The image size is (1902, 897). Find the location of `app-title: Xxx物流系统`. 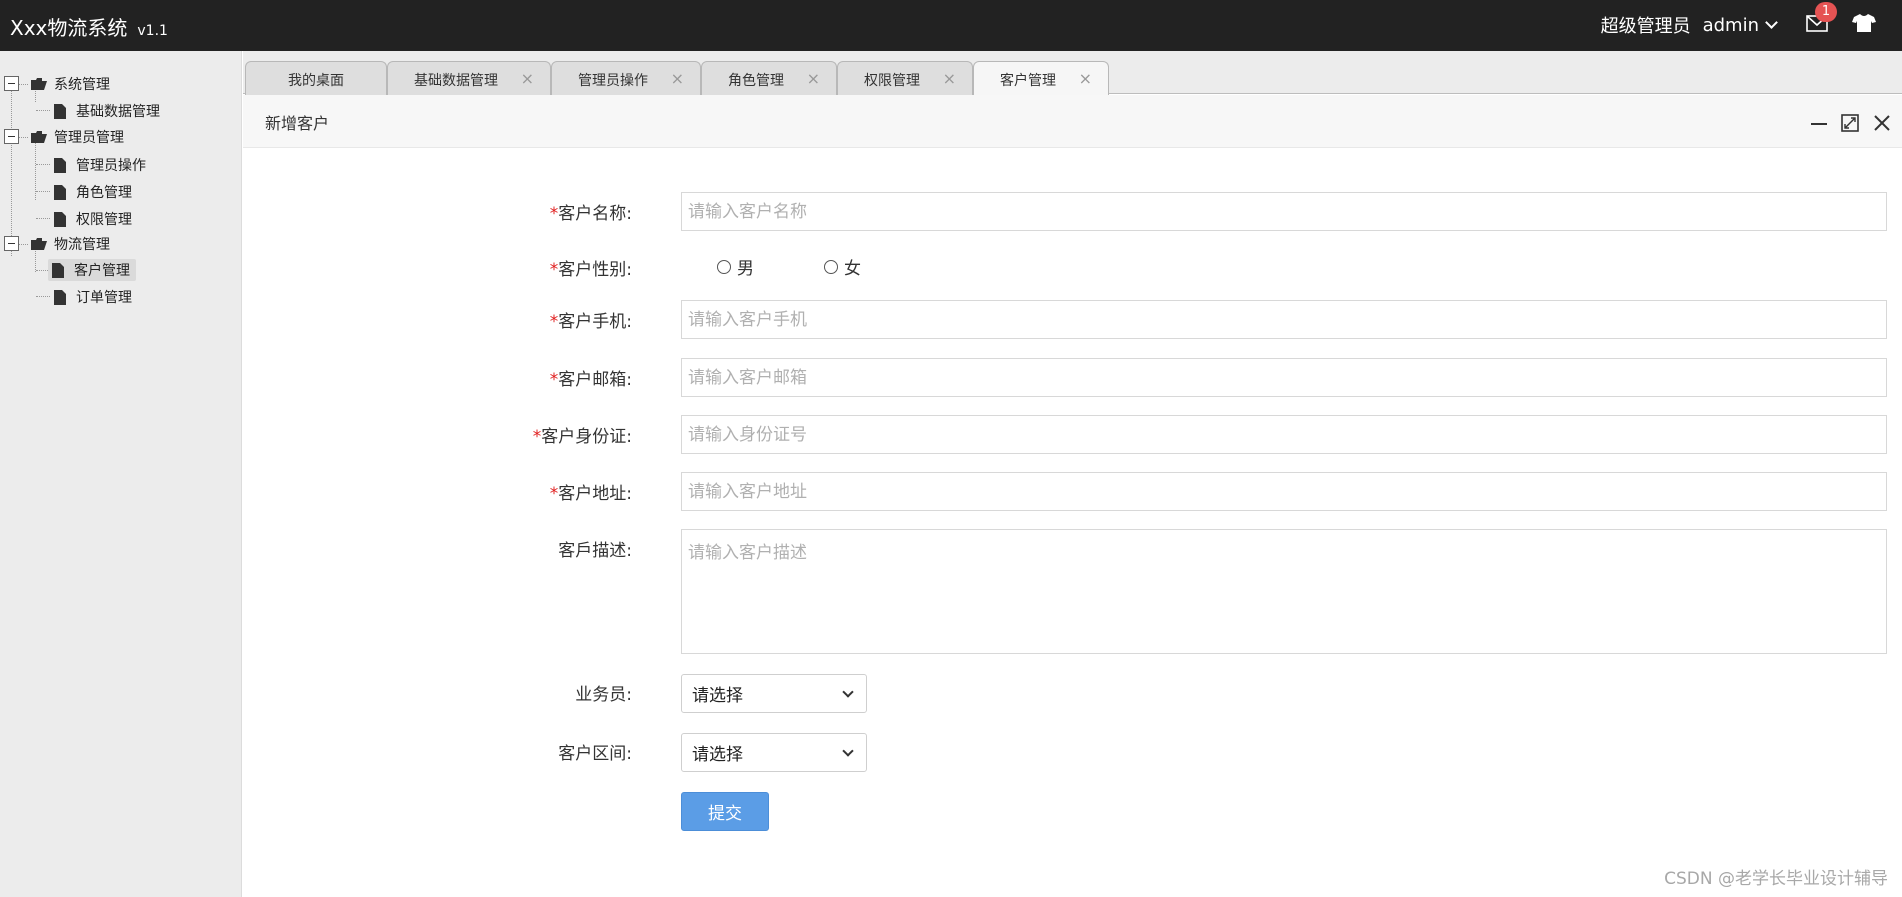

app-title: Xxx物流系统 is located at coordinates (69, 28).